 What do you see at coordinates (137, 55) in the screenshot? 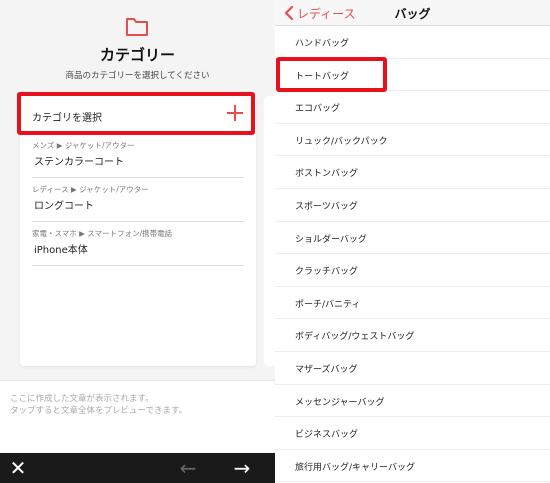
I see `page-title: カテゴリー` at bounding box center [137, 55].